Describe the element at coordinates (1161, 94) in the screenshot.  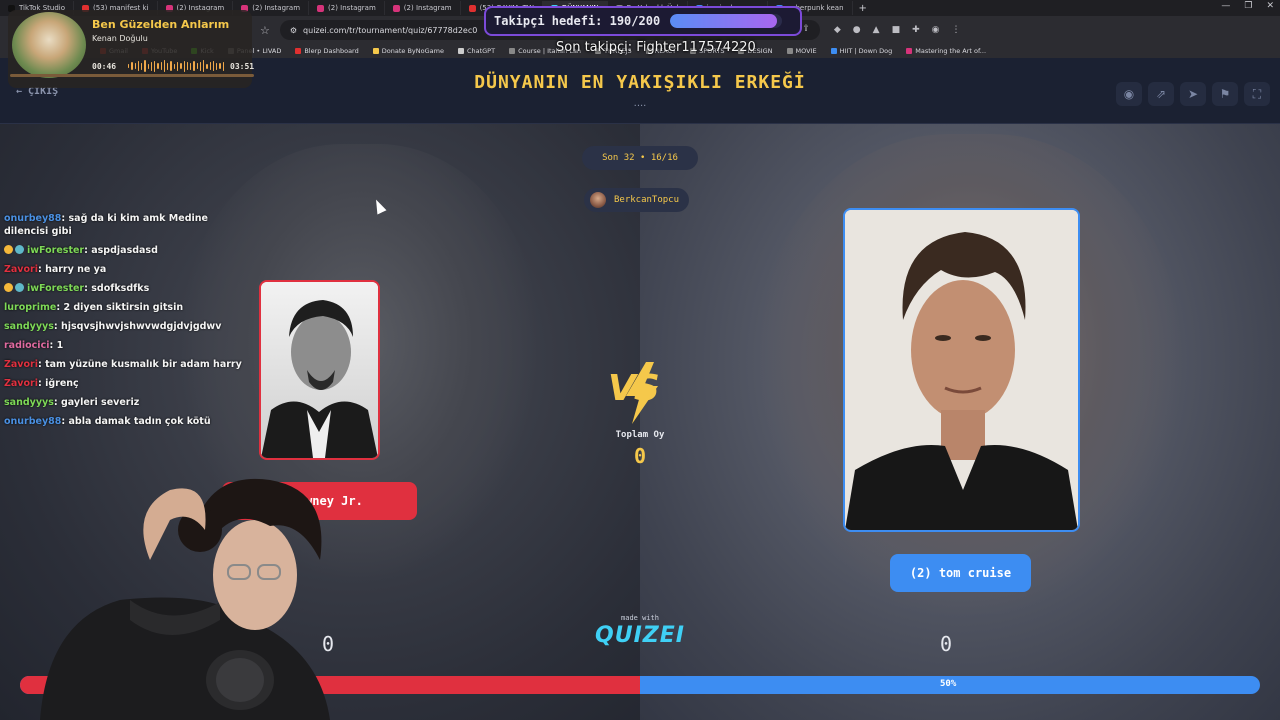
I see `share-icon: ⇗` at that location.